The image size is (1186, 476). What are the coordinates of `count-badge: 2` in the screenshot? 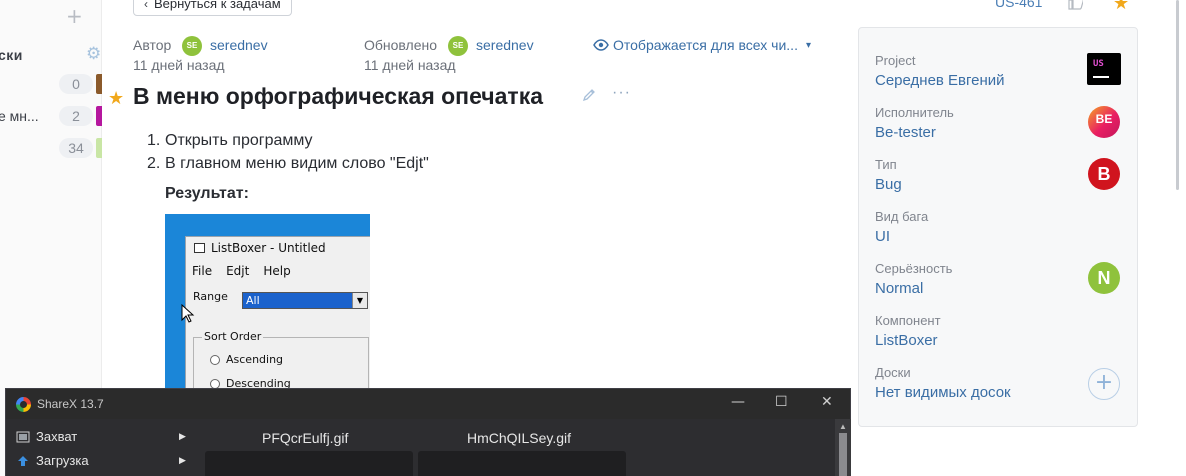 It's located at (76, 116).